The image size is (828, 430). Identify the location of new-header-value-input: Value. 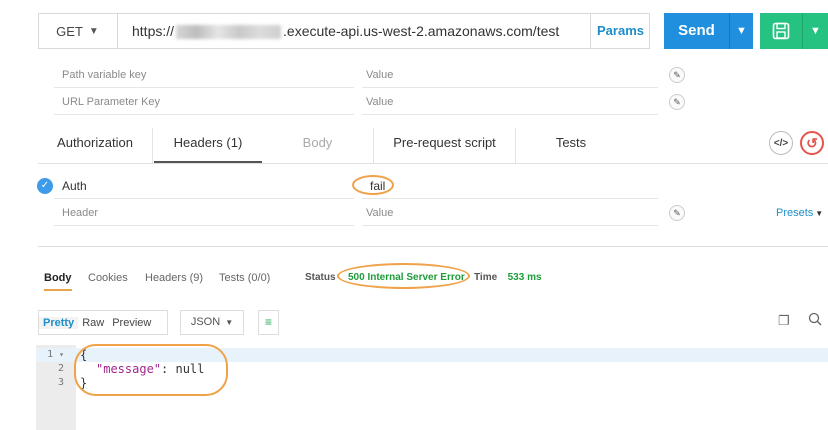
(510, 213).